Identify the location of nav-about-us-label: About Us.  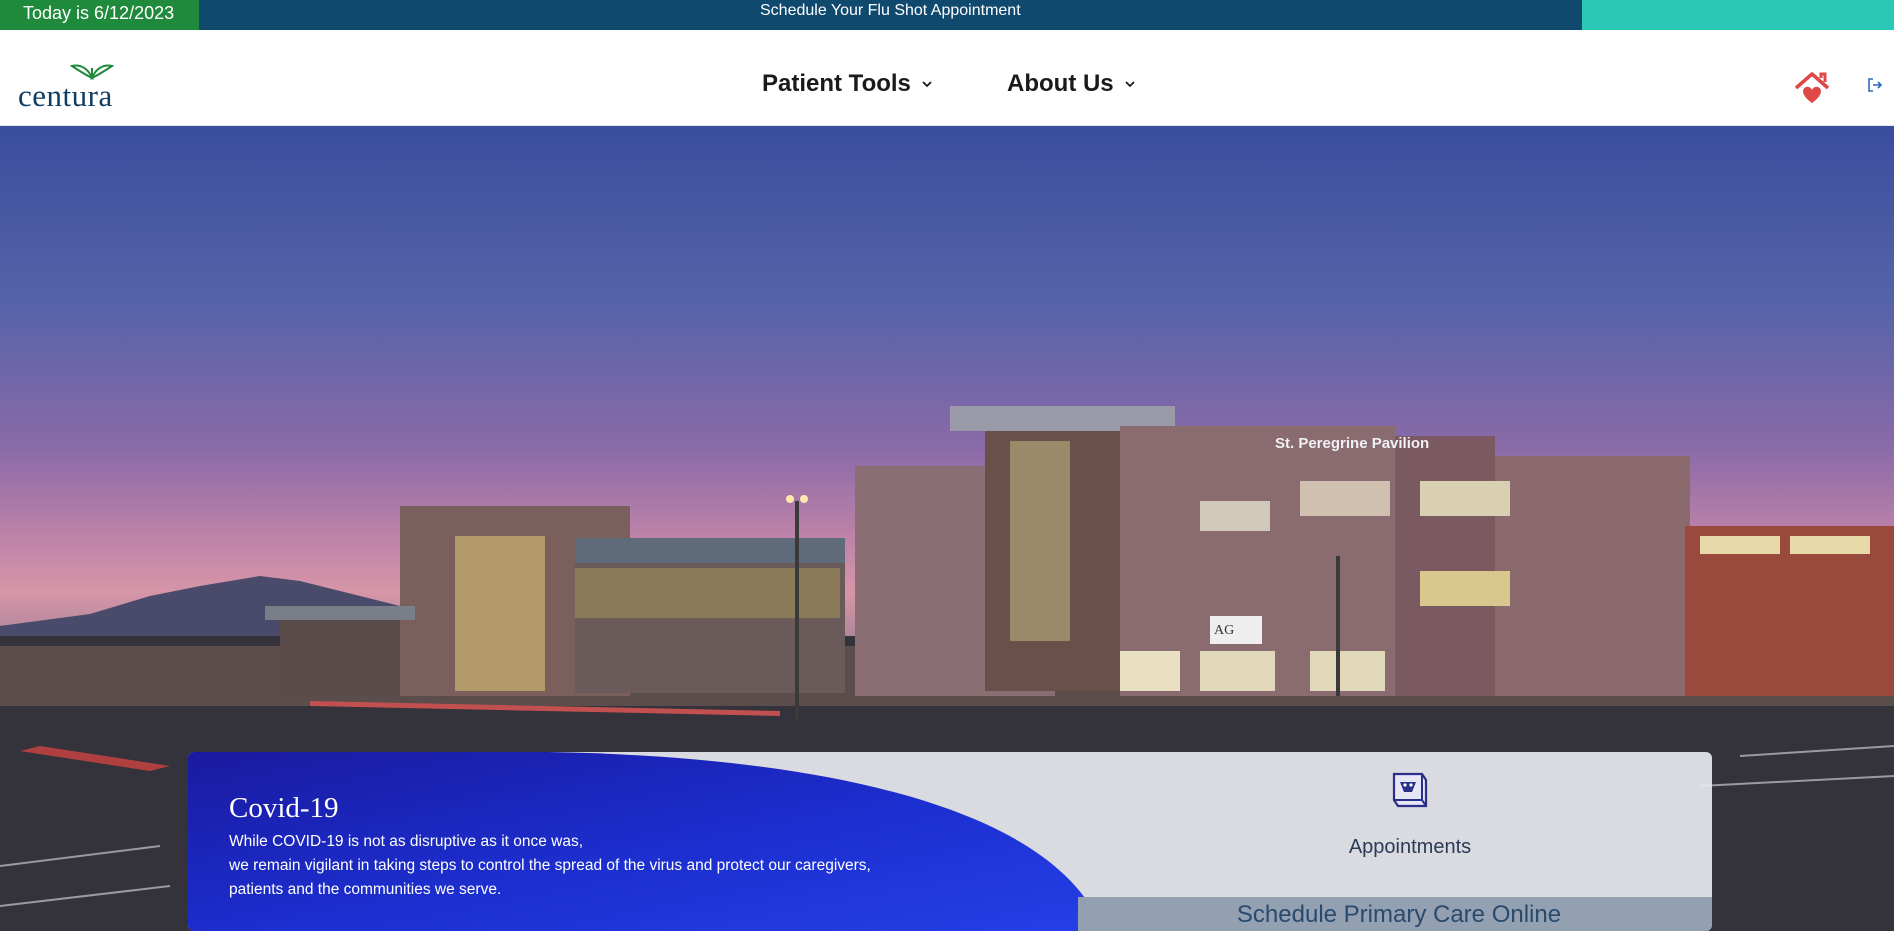
(1060, 83).